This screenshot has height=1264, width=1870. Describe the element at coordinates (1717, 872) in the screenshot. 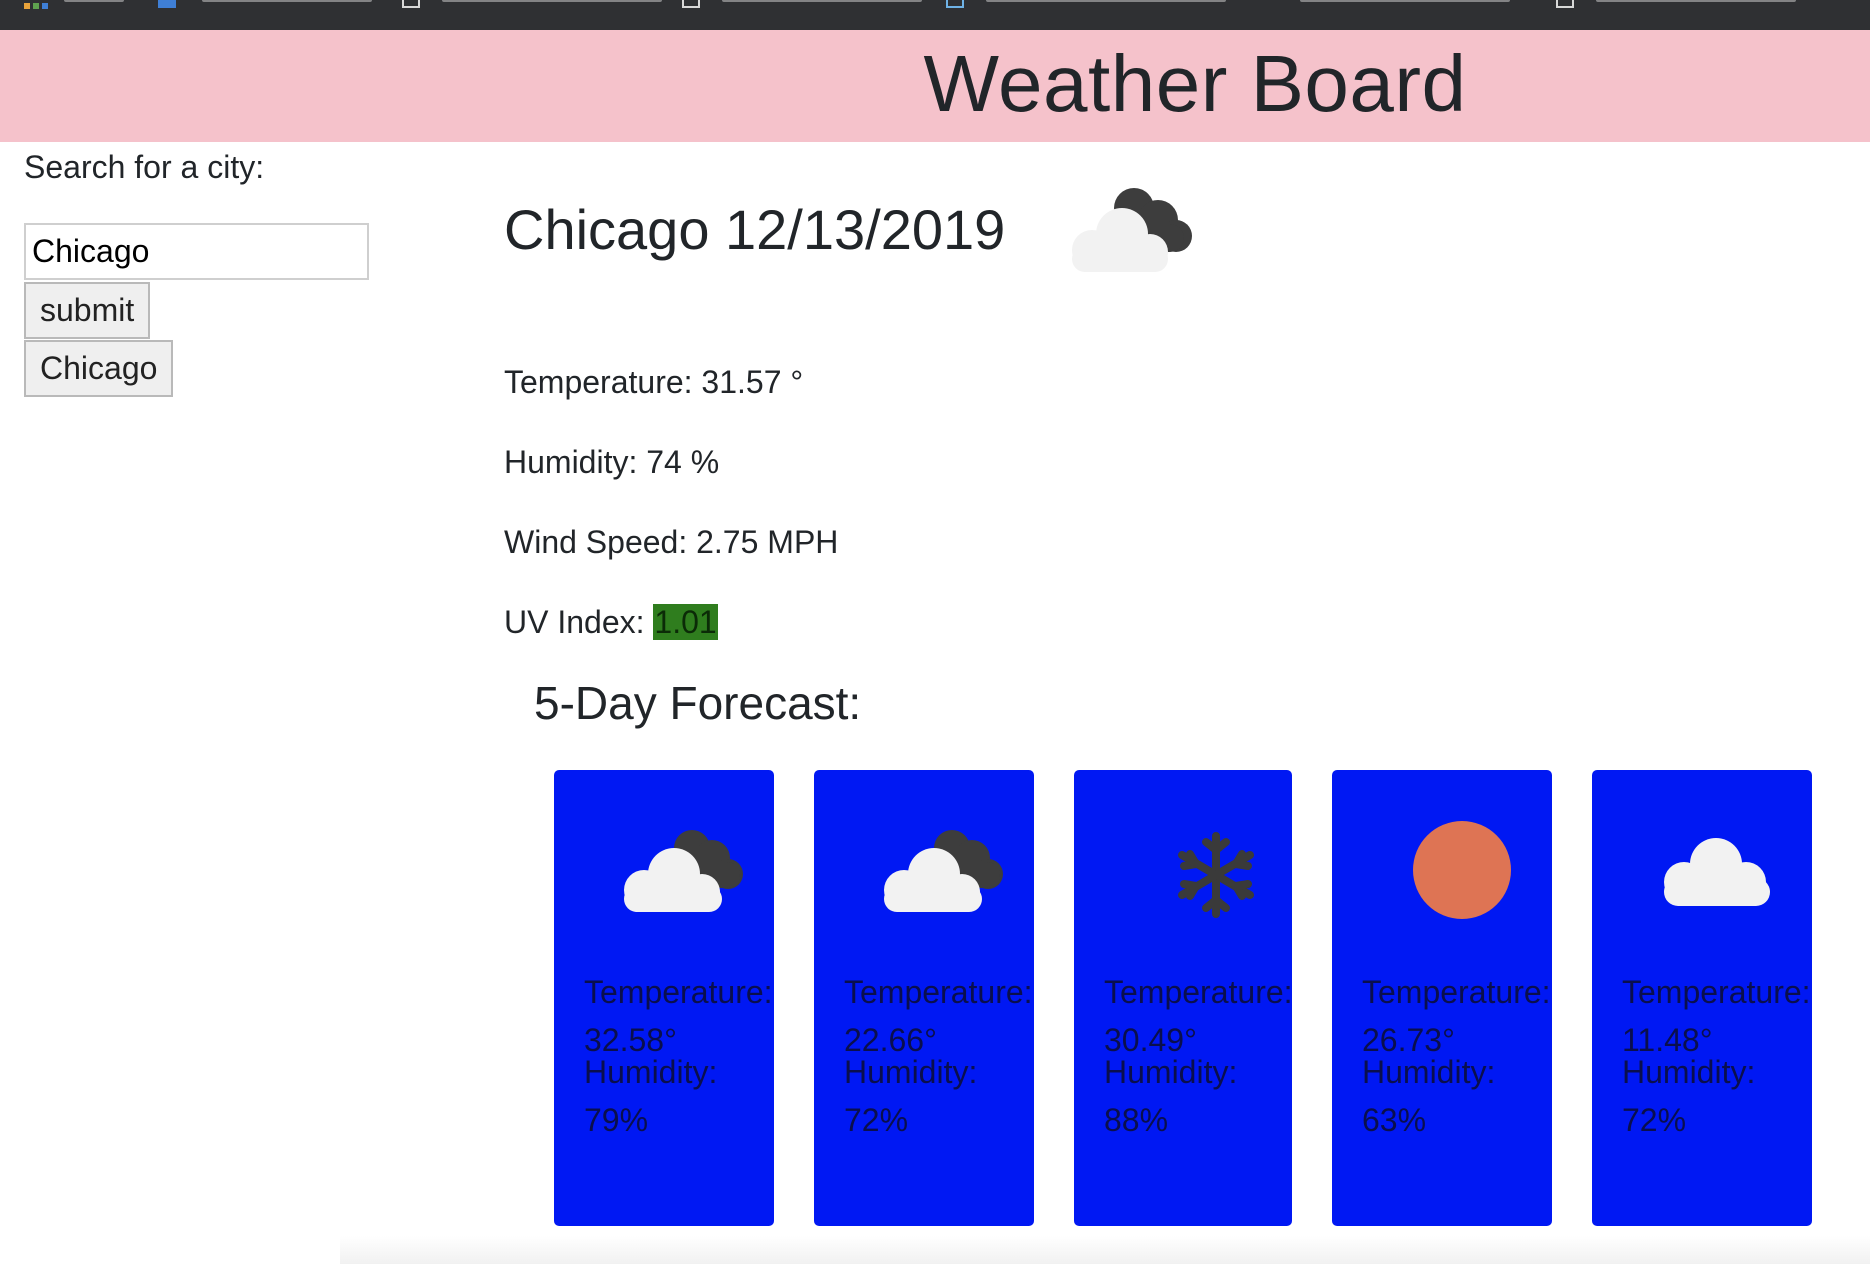

I see `cloud-icon` at that location.